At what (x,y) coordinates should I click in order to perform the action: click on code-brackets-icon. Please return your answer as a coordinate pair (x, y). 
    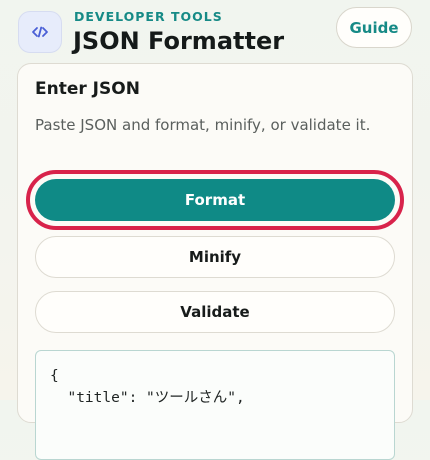
    Looking at the image, I should click on (40, 32).